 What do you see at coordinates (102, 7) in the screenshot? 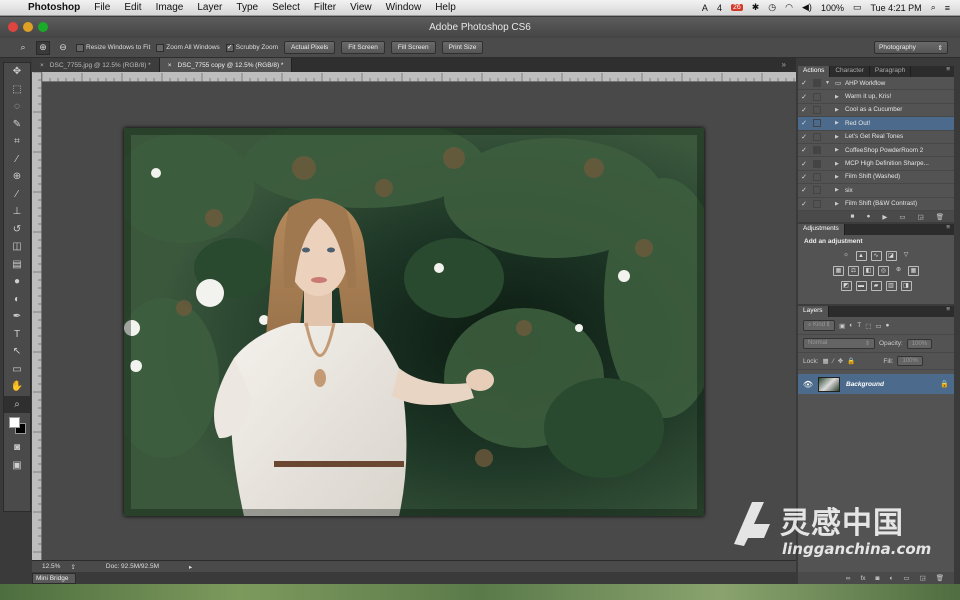
I see `menu-file: File` at bounding box center [102, 7].